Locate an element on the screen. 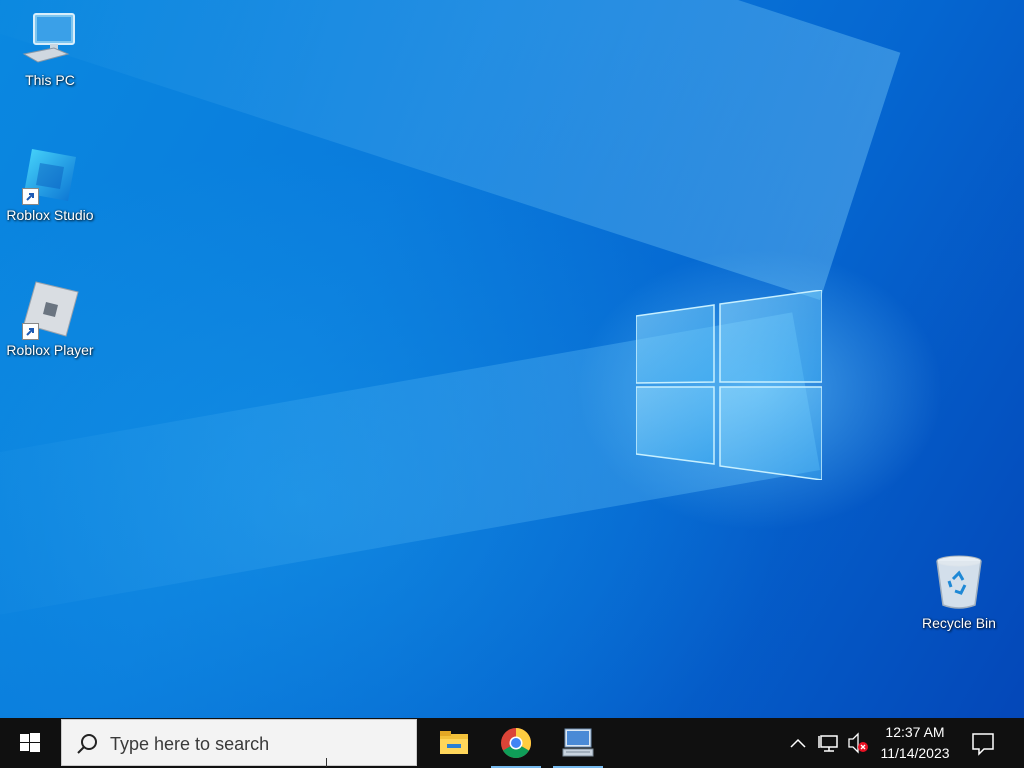  taskbar: Type here to search 12:37 AM 11/14/2023 is located at coordinates (512, 743).